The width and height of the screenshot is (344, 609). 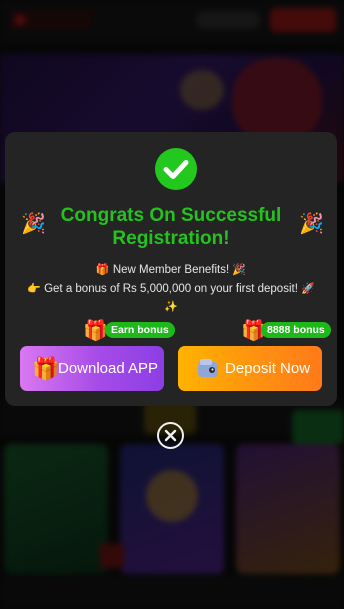 What do you see at coordinates (208, 371) in the screenshot?
I see `wallet-icon` at bounding box center [208, 371].